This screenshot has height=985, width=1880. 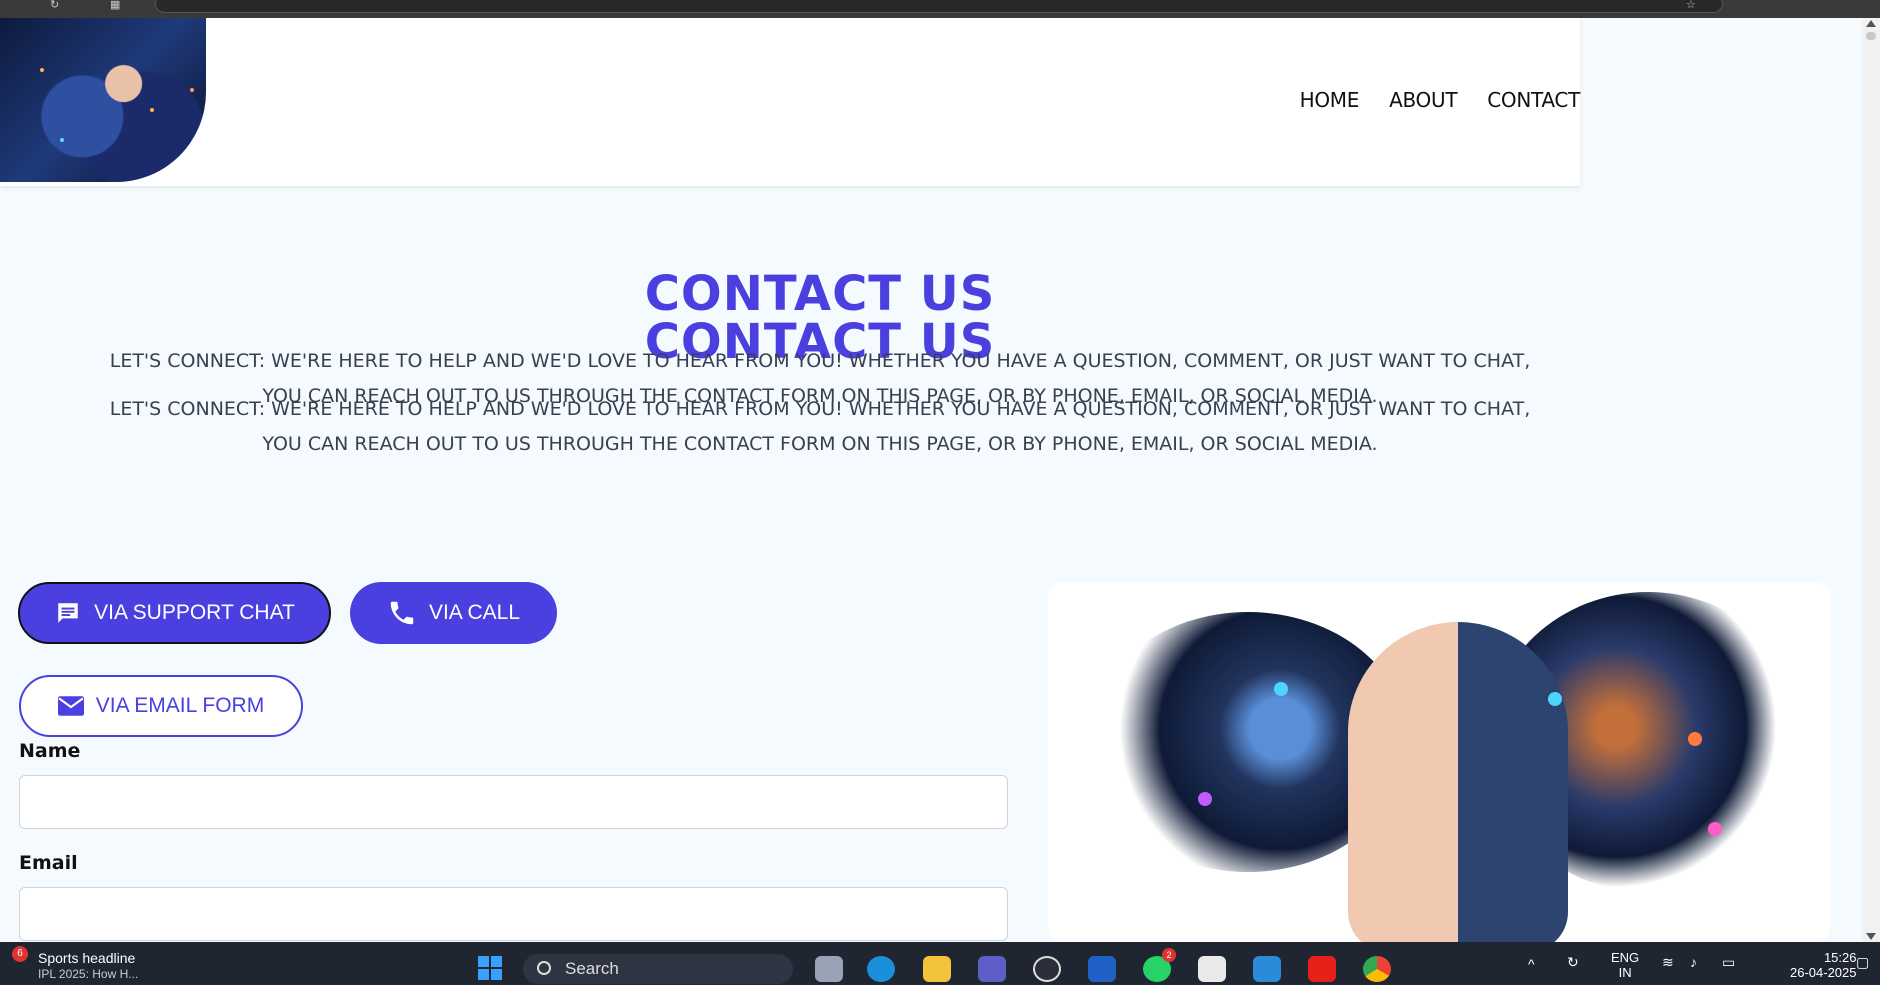 I want to click on news-badge: 6, so click(x=20, y=954).